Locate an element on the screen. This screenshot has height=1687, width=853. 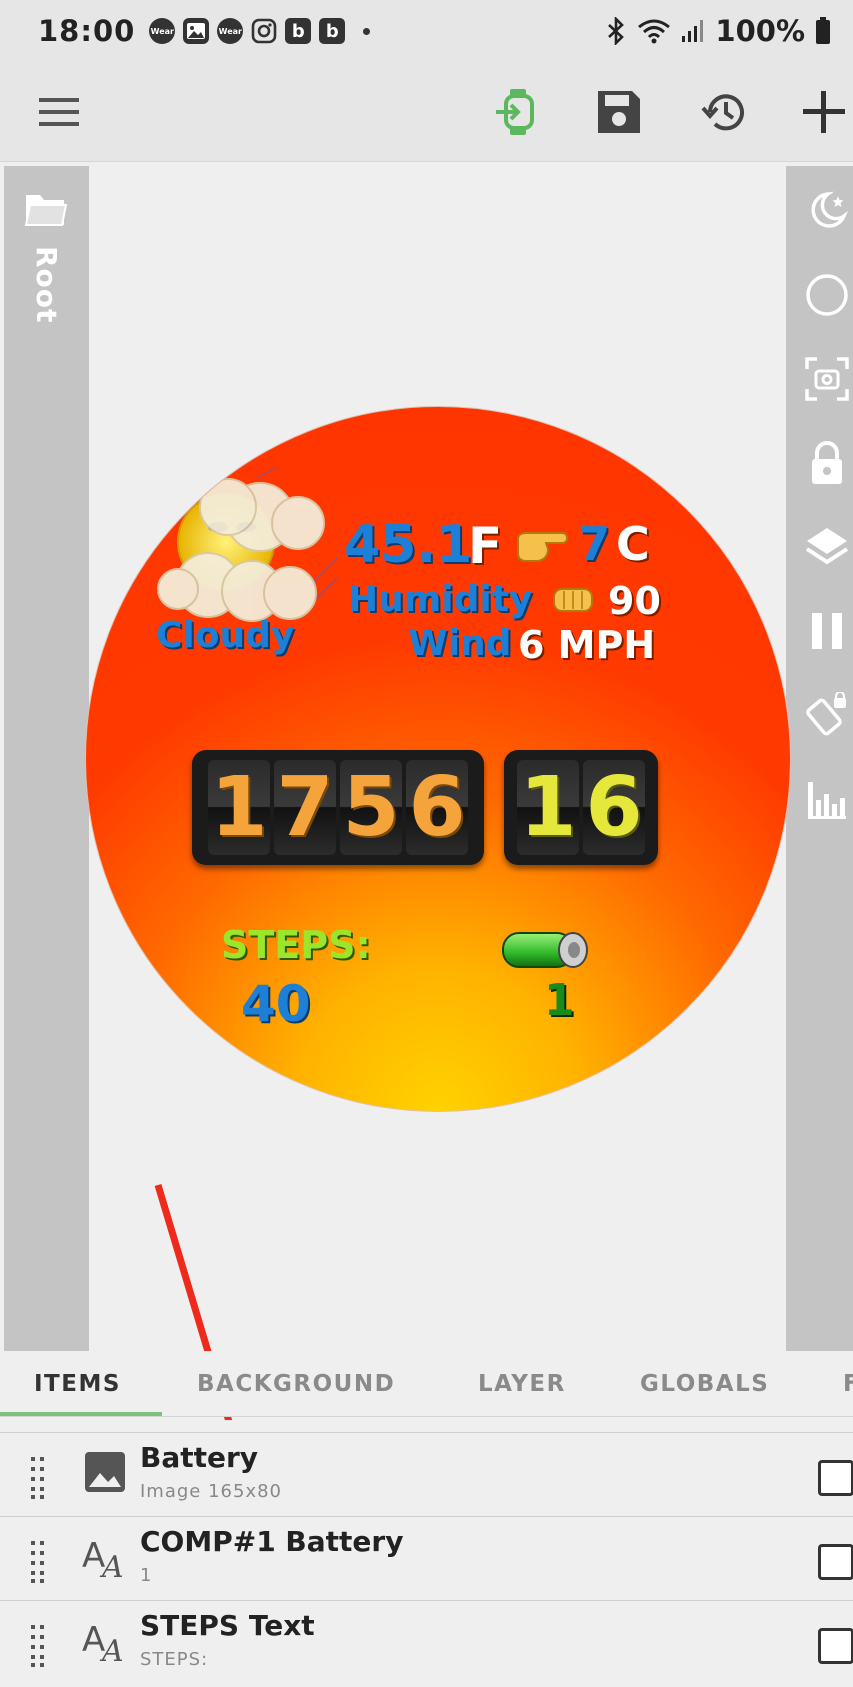
watch-sync-button is located at coordinates (516, 112).